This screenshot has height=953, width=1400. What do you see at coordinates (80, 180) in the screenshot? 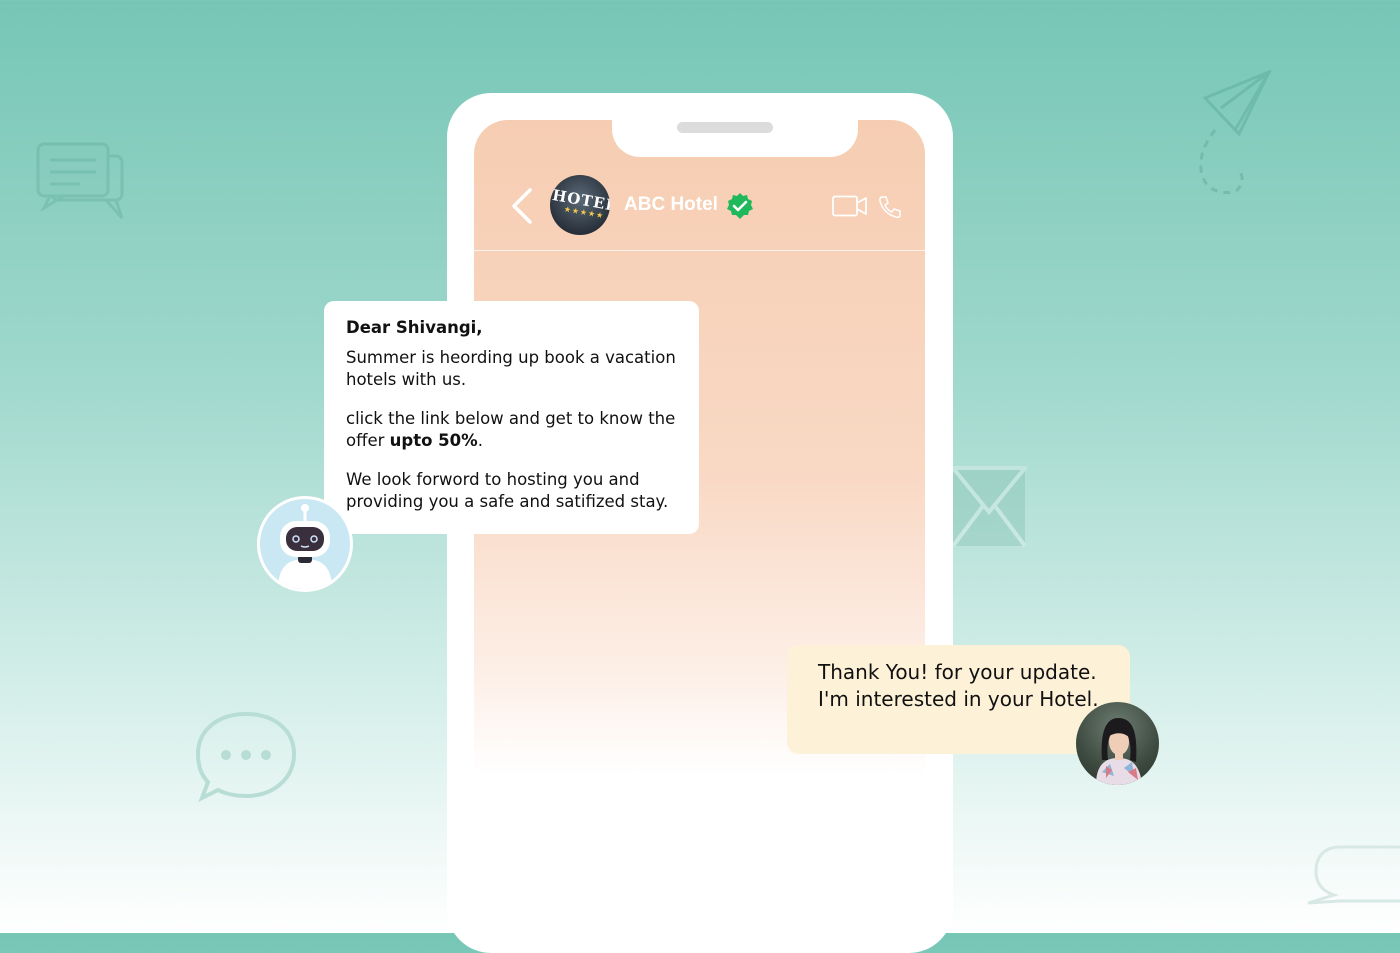
I see `chat-bubbles-icon` at bounding box center [80, 180].